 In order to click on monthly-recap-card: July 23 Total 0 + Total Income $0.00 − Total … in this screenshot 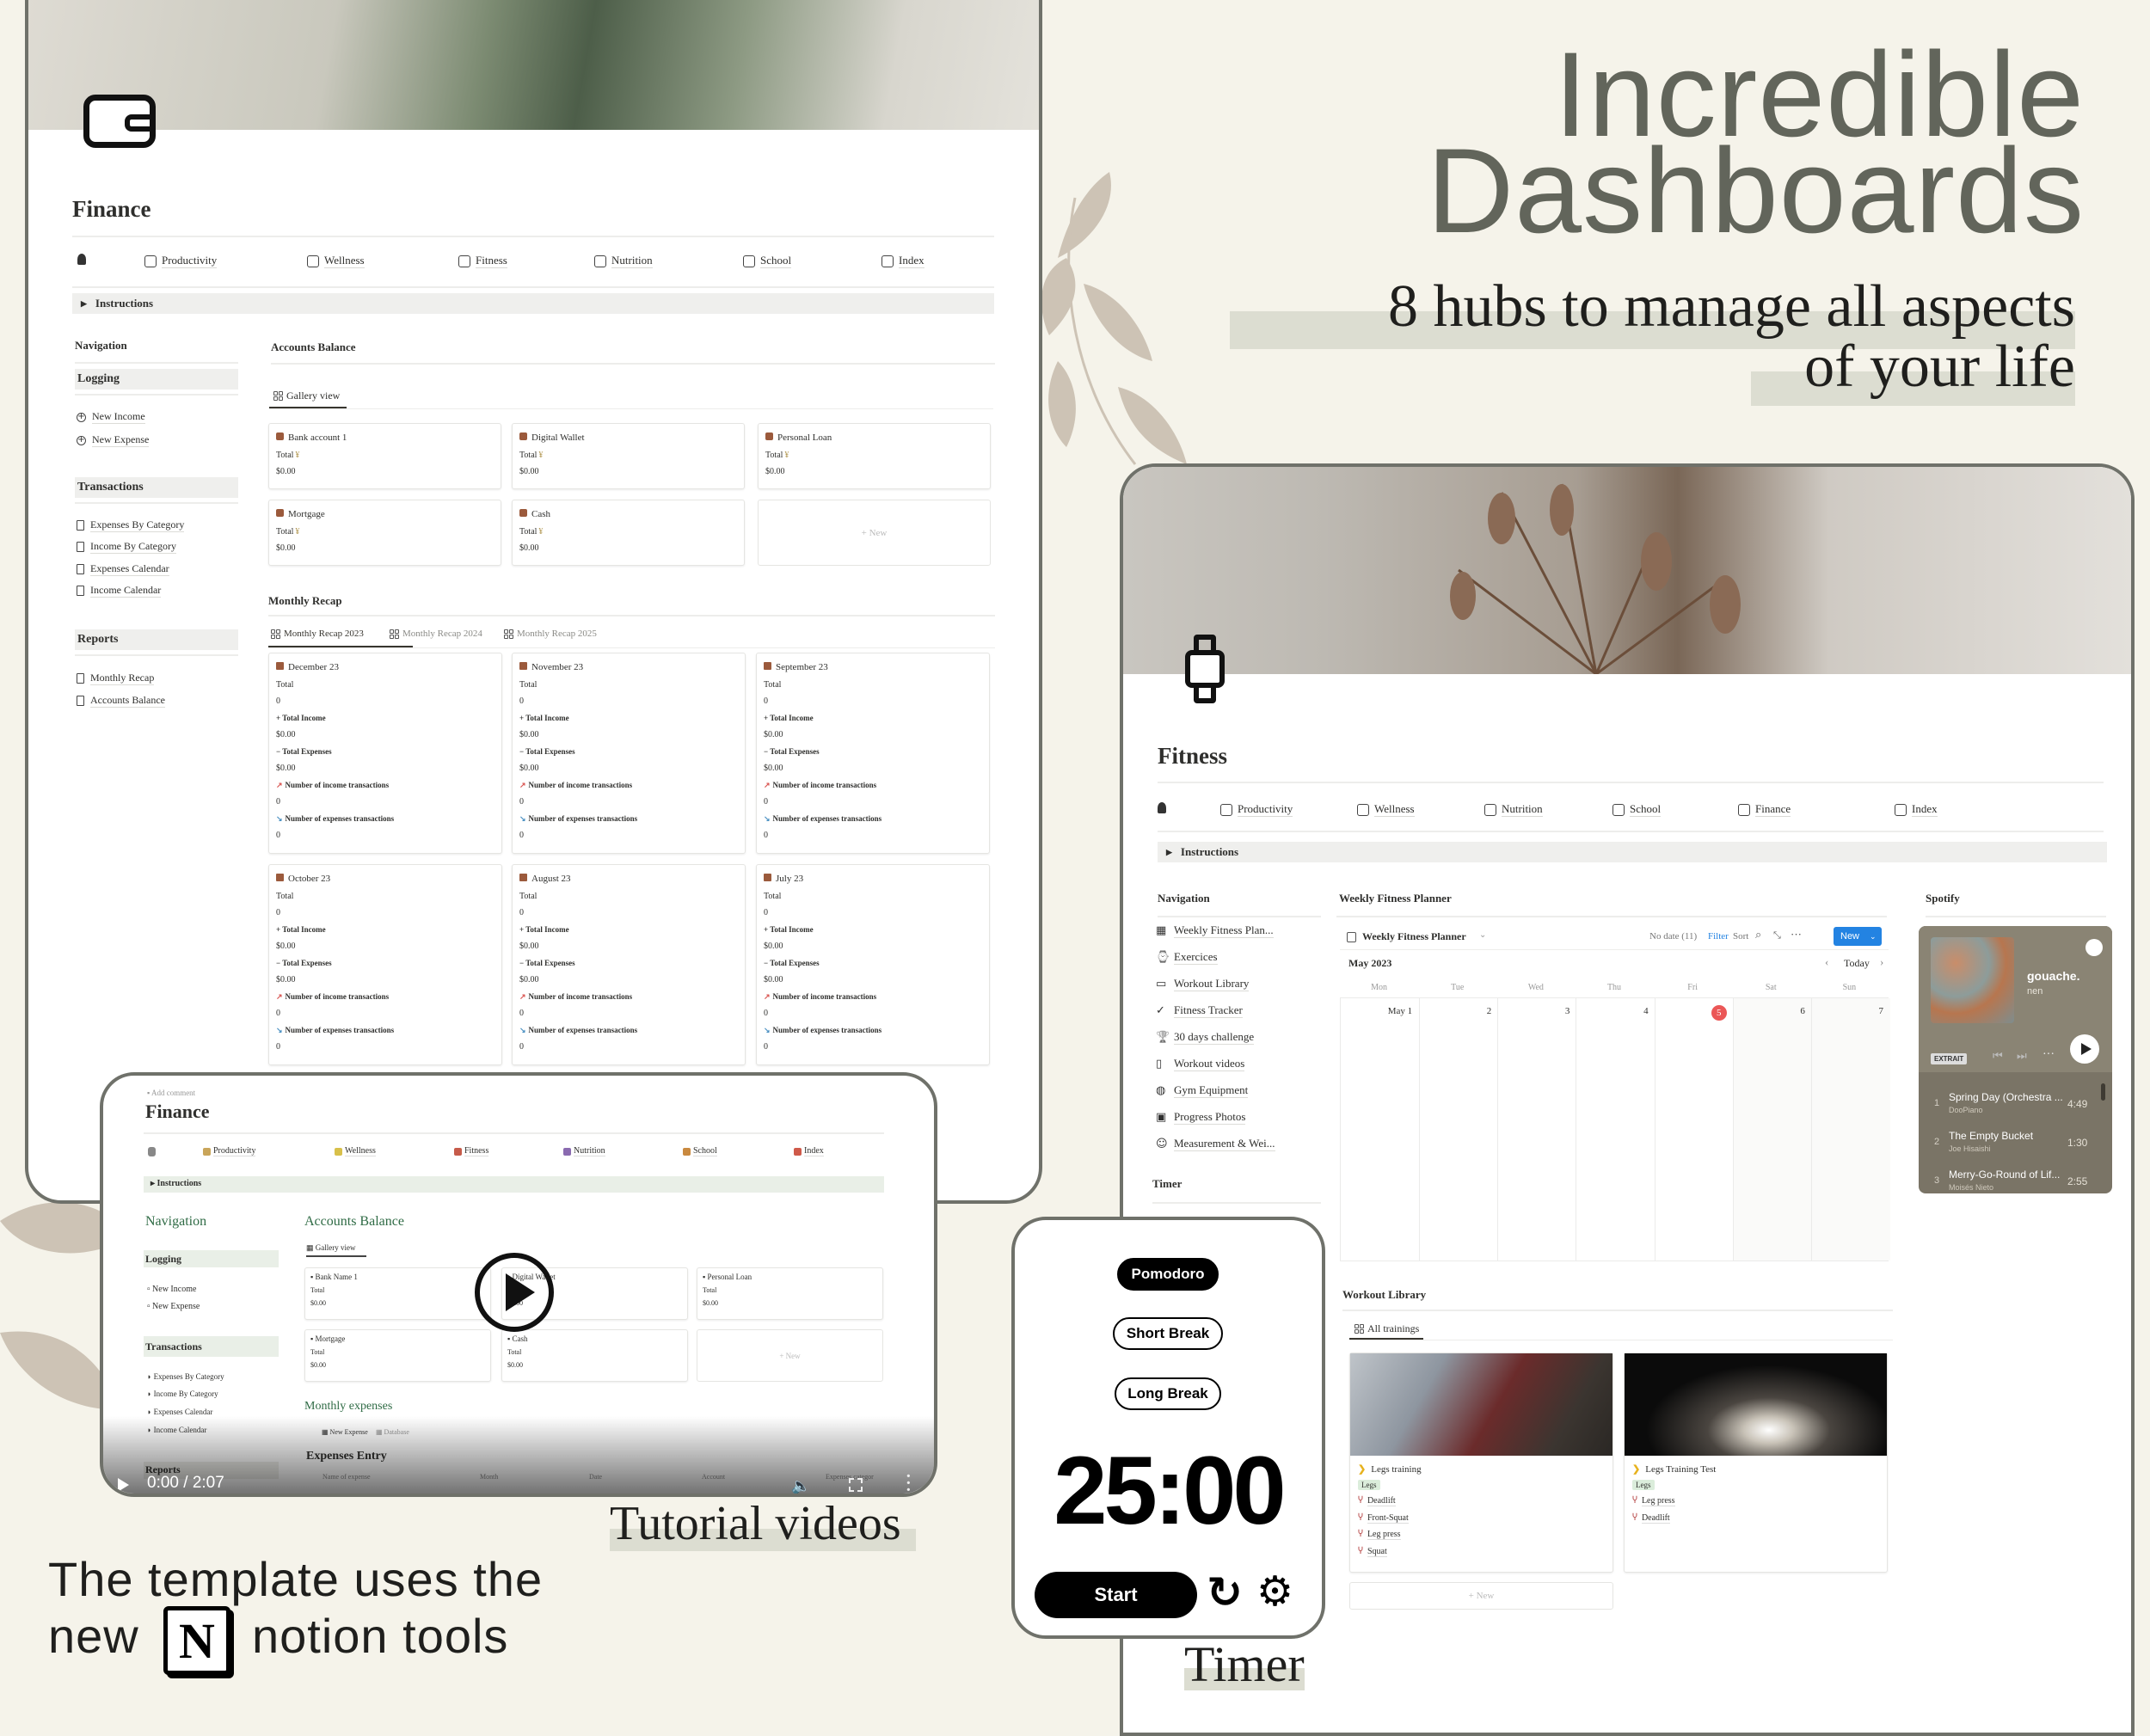, I will do `click(873, 964)`.